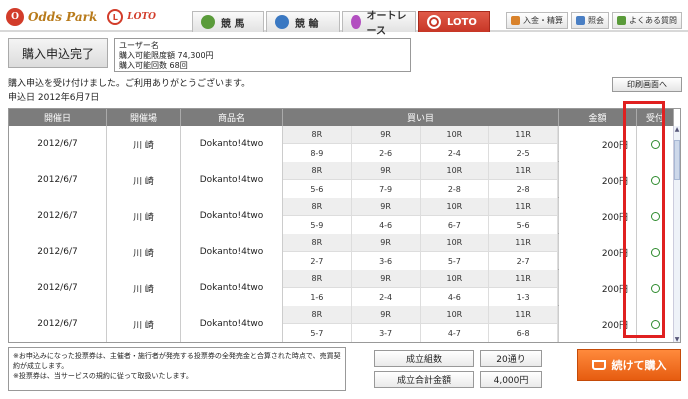  Describe the element at coordinates (54, 98) in the screenshot. I see `application-date: 申込日 2012年6月7日` at that location.